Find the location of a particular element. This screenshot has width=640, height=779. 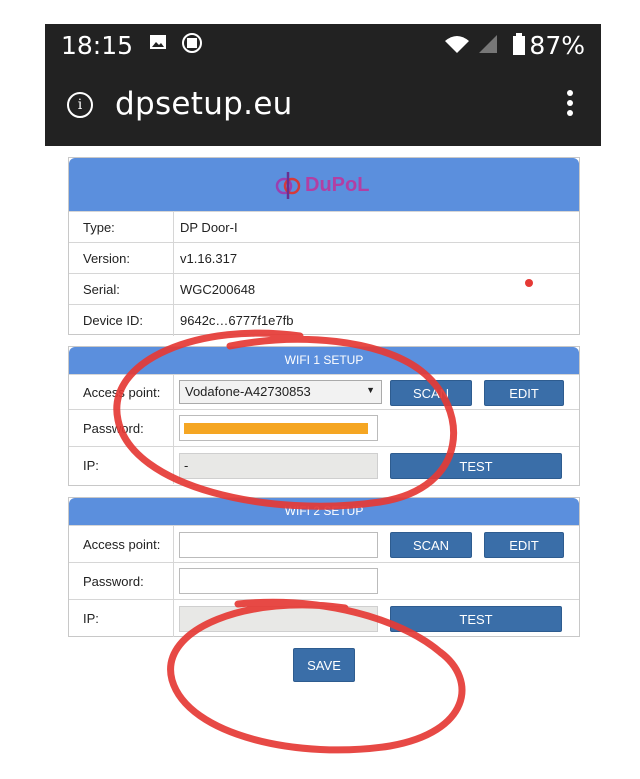

info-row-device-id: Device ID: 9642c…6777f1e7fb is located at coordinates (324, 320).